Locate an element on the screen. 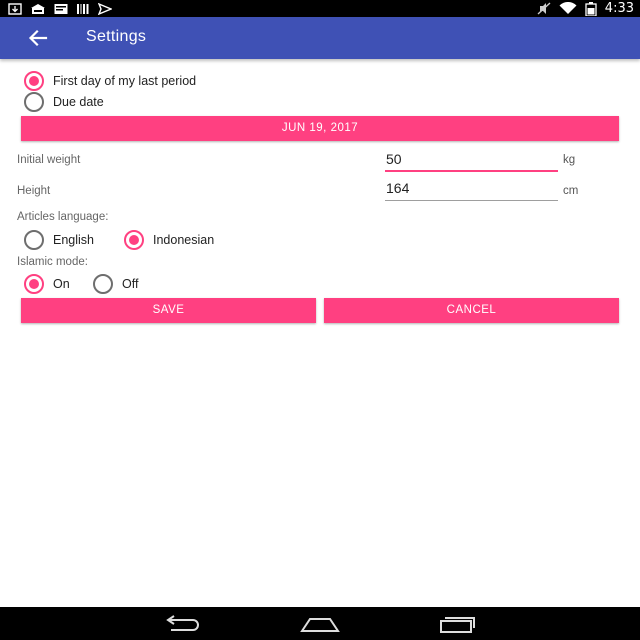  initial-weight-field: 50 is located at coordinates (471, 161).